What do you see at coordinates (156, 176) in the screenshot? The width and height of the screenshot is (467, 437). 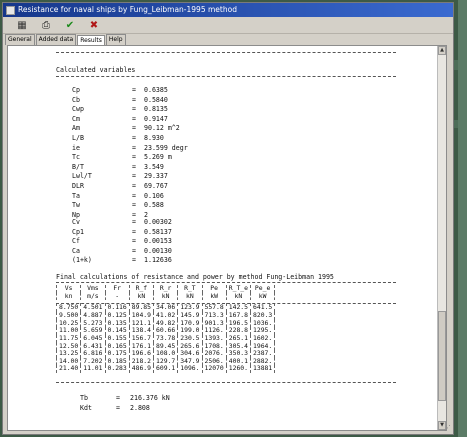 I see `variable-value: 29.337` at bounding box center [156, 176].